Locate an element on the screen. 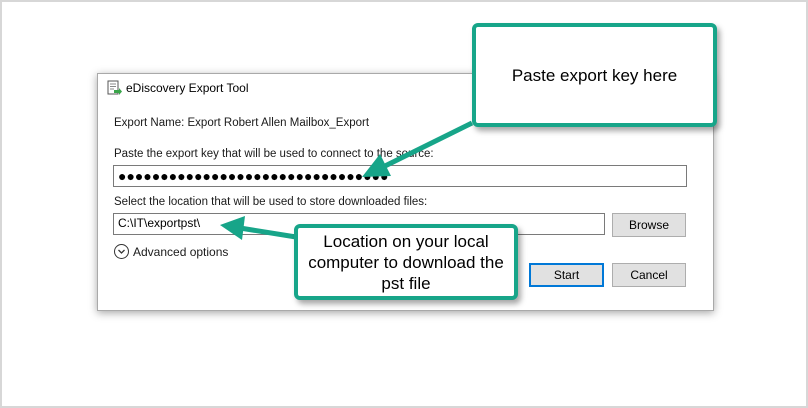 This screenshot has height=408, width=808. paste-key-callout: Paste export key here is located at coordinates (594, 75).